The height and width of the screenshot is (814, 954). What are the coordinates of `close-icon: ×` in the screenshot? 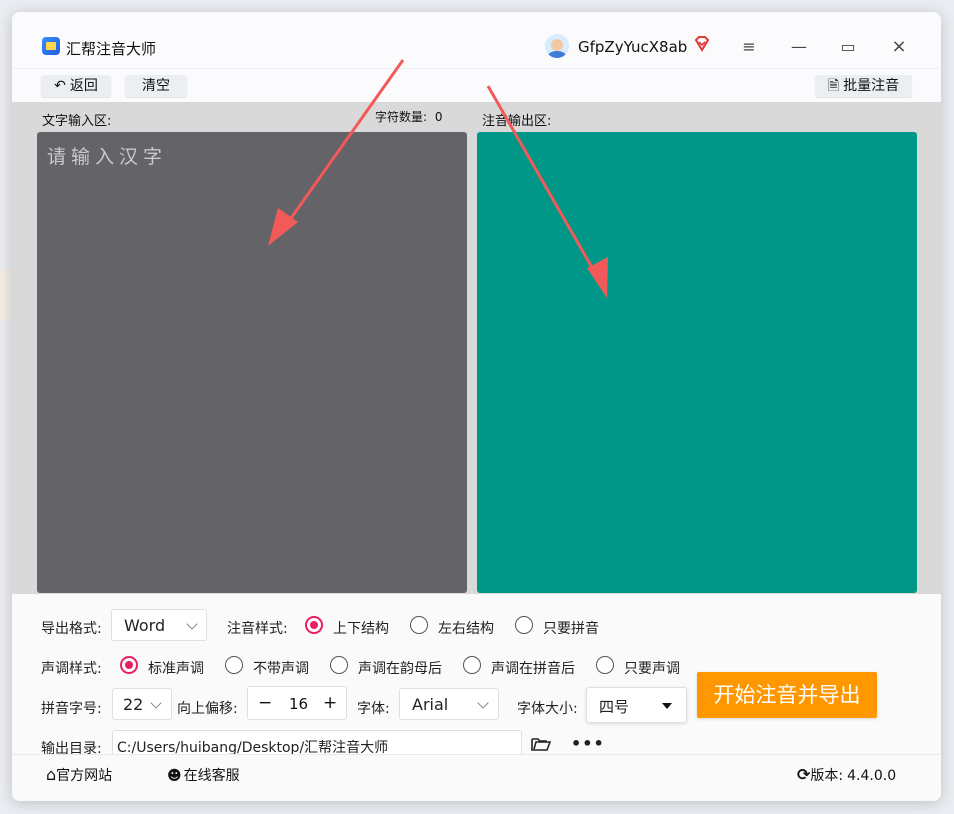 It's located at (899, 47).